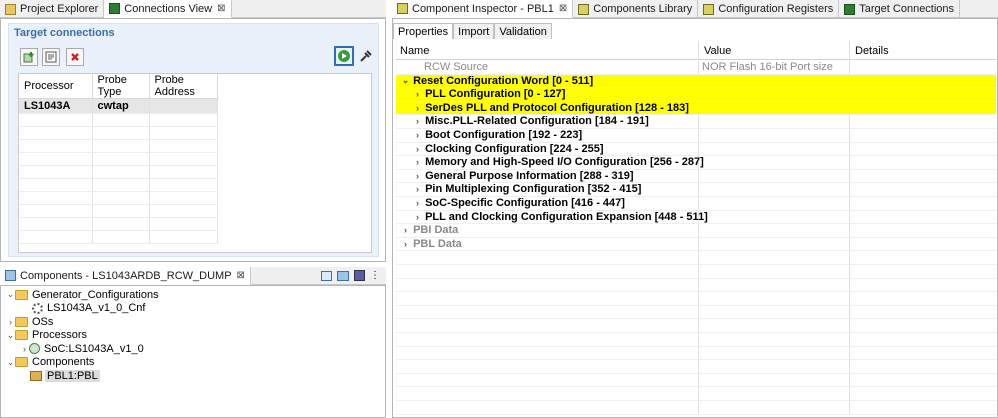 Image resolution: width=998 pixels, height=418 pixels. I want to click on components-icon, so click(10, 275).